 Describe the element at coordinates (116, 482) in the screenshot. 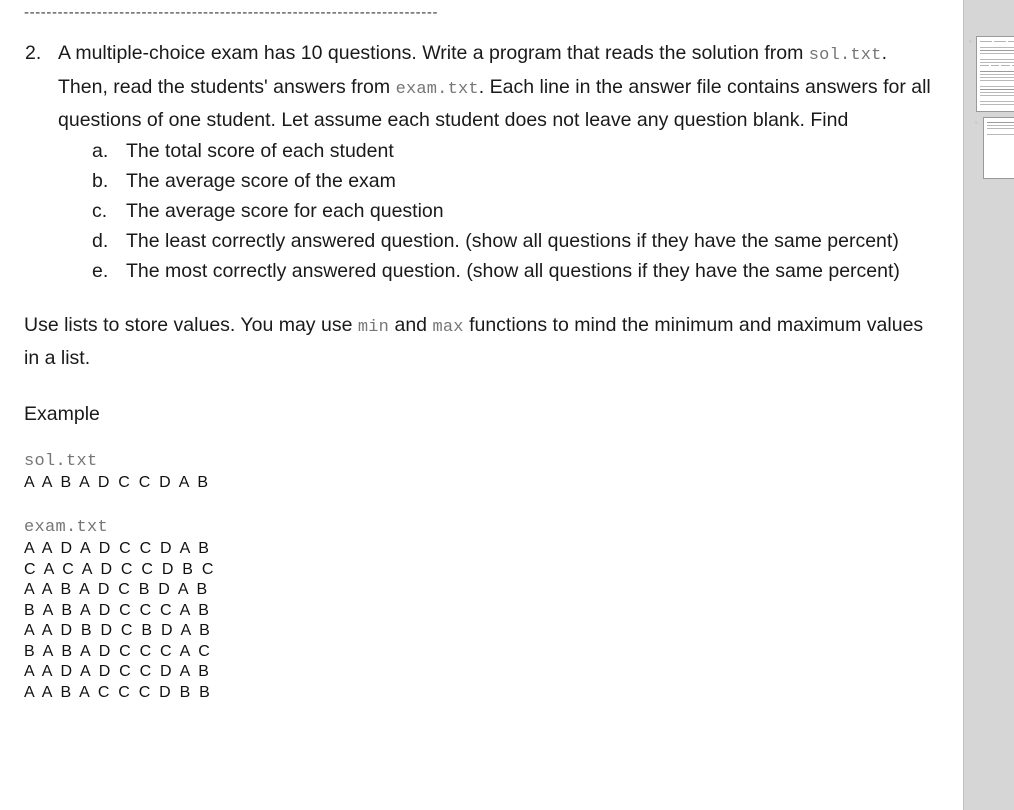

I see `sol-answer-row: A A B A D C C D A B` at that location.